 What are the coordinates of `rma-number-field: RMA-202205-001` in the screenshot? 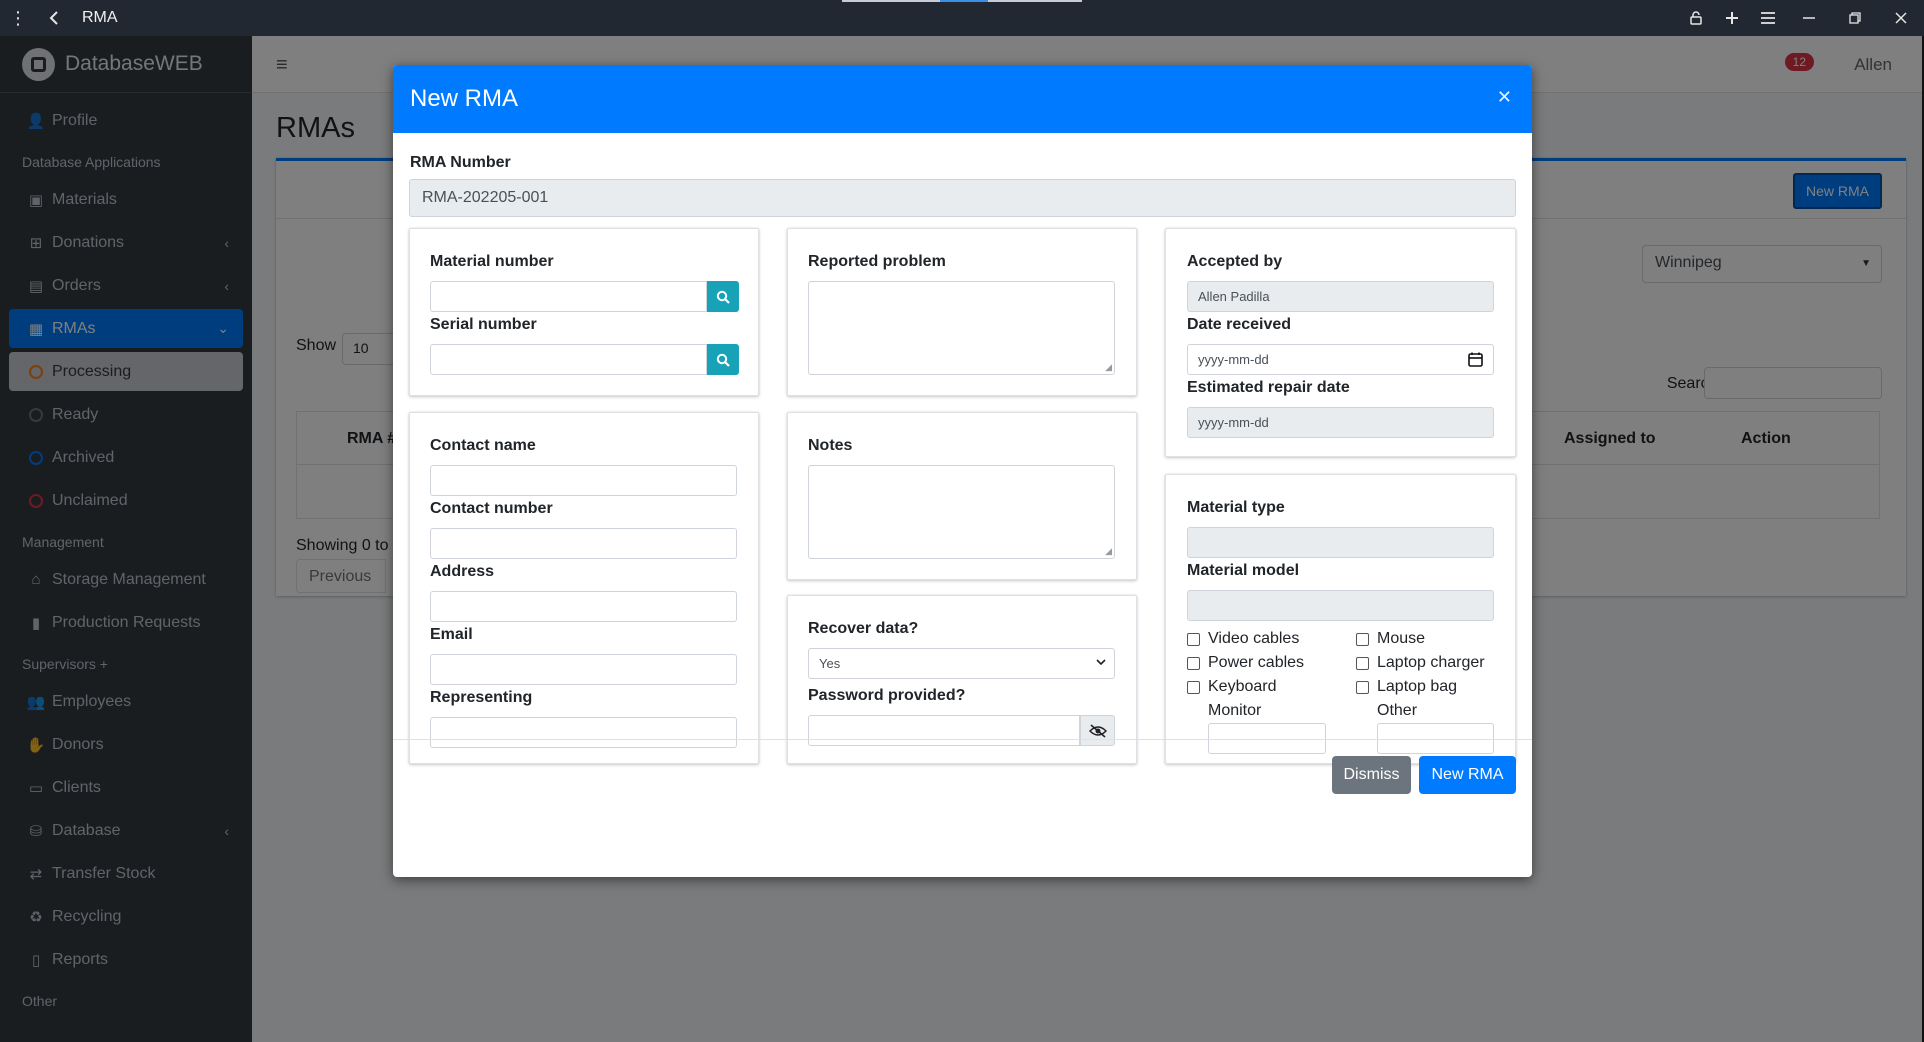 It's located at (962, 198).